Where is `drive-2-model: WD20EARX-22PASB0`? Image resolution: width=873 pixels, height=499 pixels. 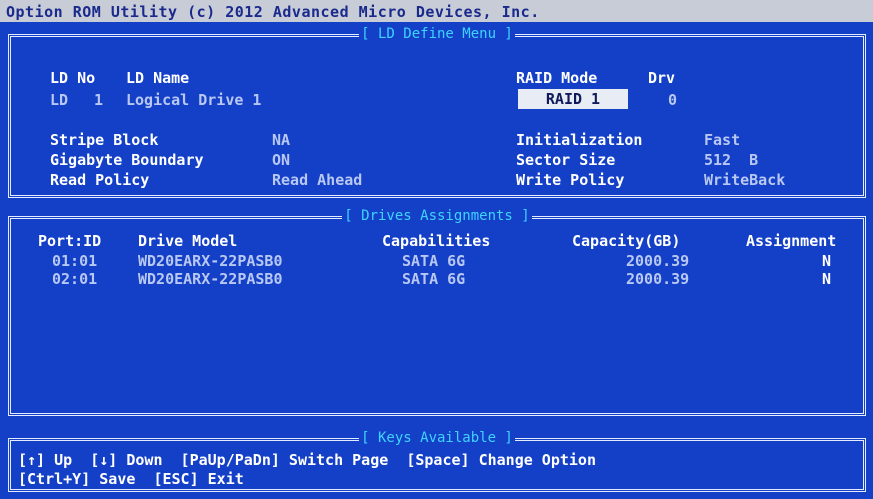
drive-2-model: WD20EARX-22PASB0 is located at coordinates (210, 279).